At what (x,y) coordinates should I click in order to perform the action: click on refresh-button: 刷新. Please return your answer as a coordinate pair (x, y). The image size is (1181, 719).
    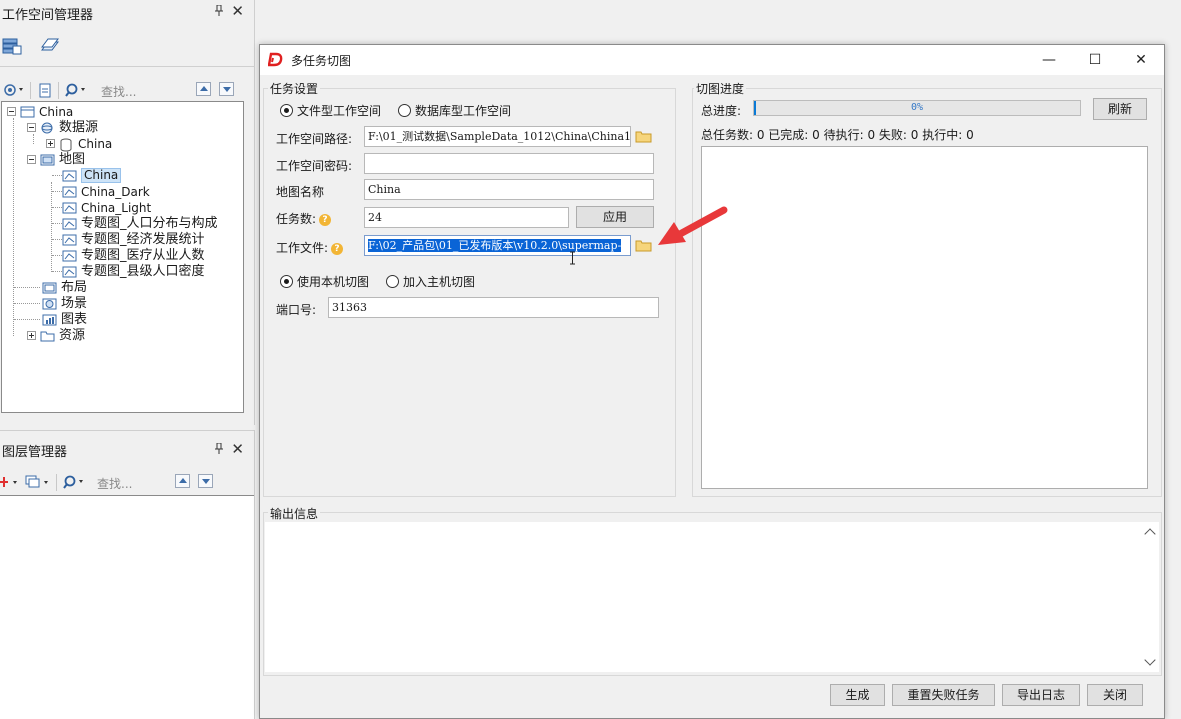
    Looking at the image, I should click on (1120, 109).